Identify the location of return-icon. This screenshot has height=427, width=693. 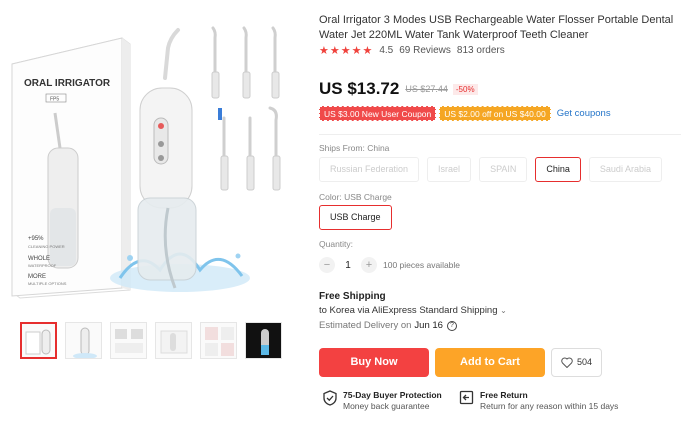
(466, 397).